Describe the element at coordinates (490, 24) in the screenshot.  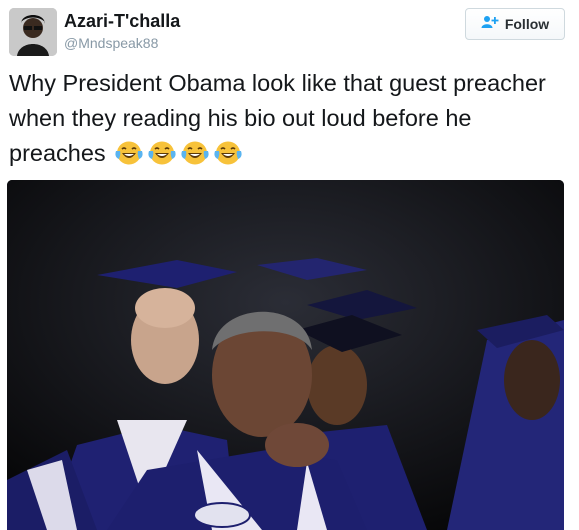
I see `add-user-icon` at that location.